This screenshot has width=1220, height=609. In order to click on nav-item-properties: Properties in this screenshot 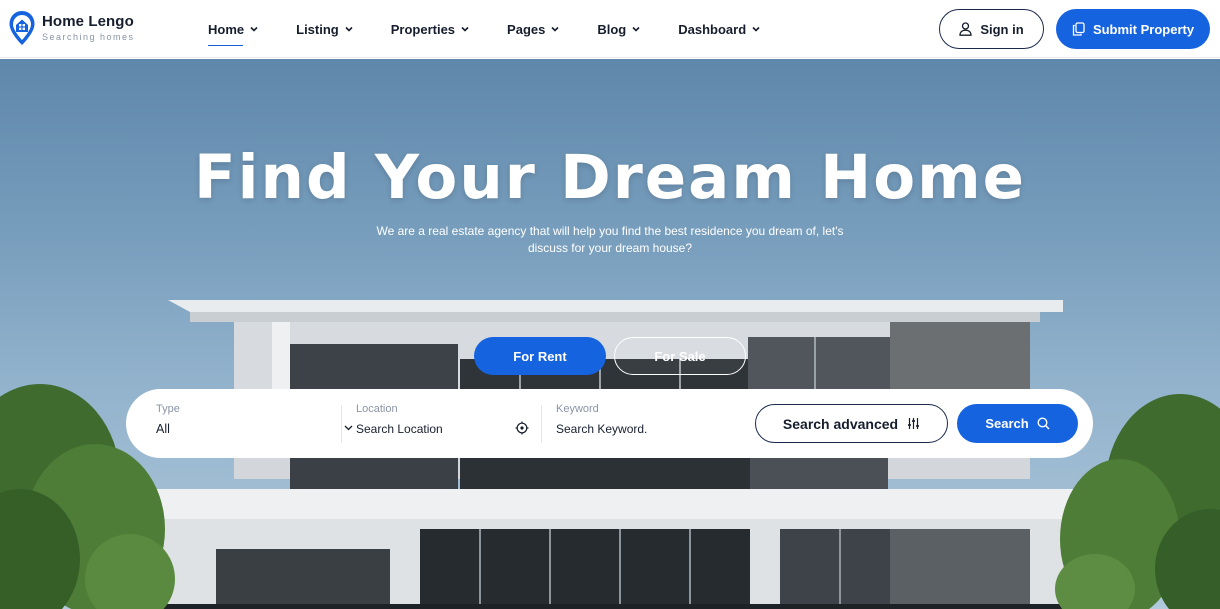, I will do `click(430, 29)`.